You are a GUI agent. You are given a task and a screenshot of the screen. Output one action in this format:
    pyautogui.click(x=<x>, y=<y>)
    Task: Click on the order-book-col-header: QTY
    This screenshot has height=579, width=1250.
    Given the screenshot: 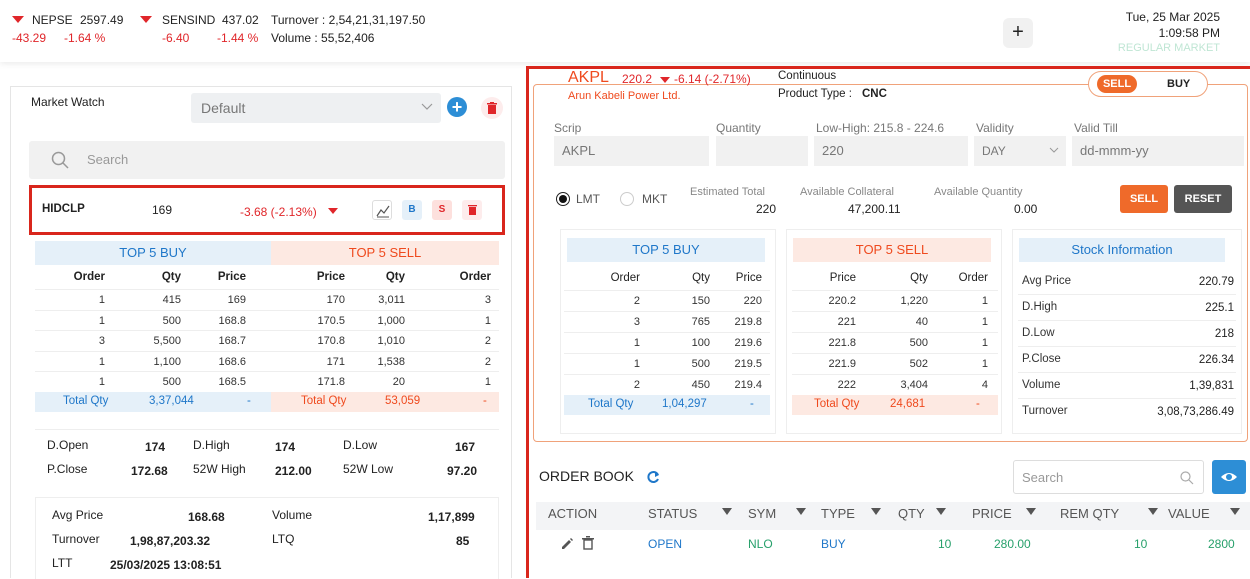 What is the action you would take?
    pyautogui.click(x=911, y=513)
    